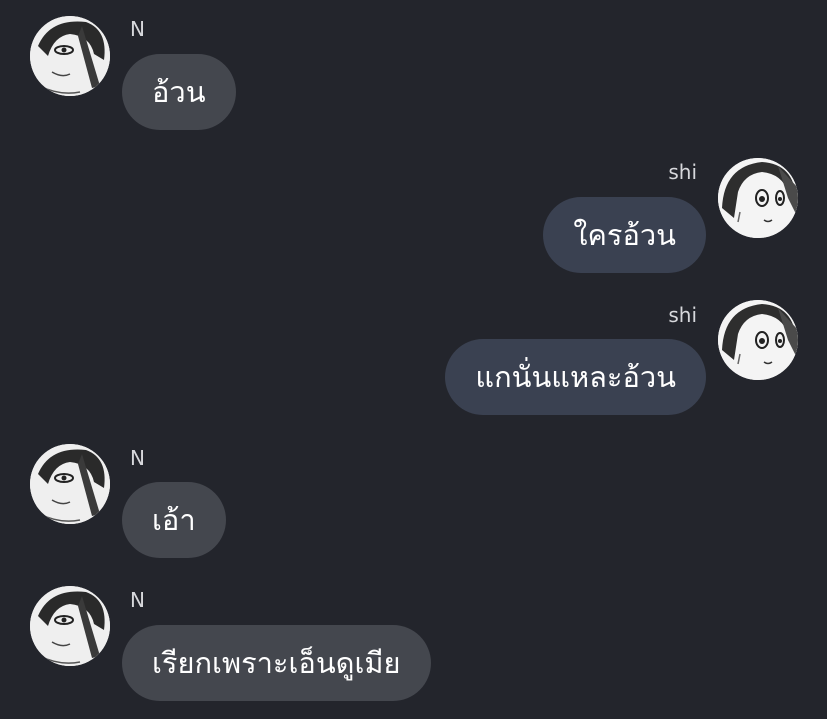  What do you see at coordinates (179, 92) in the screenshot?
I see `message-bubble: อ้วน` at bounding box center [179, 92].